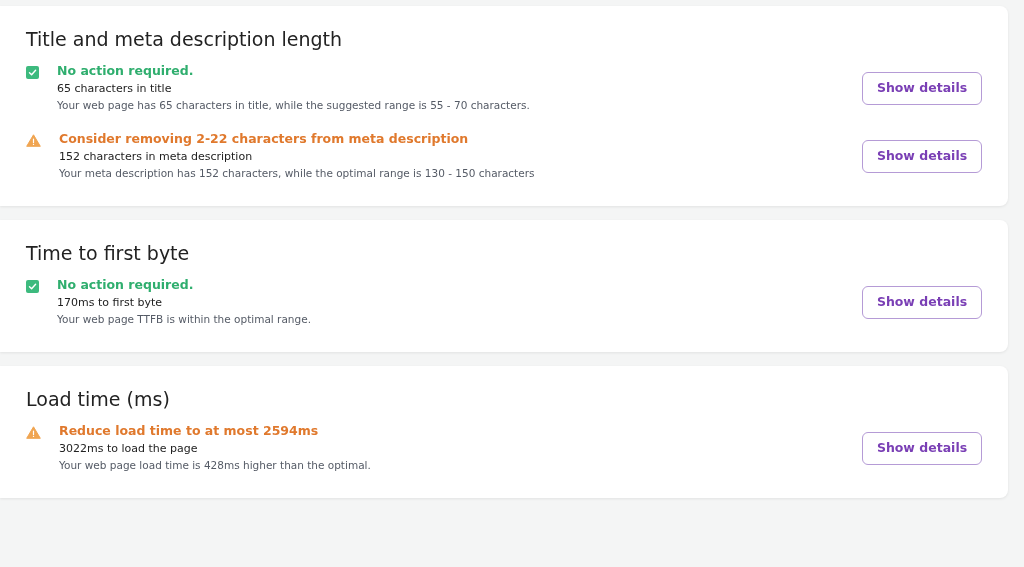 Image resolution: width=1024 pixels, height=567 pixels. I want to click on check-detail: Your web page has 65 characters in title, while the suggested range is 55 - 70 characters., so click(293, 105).